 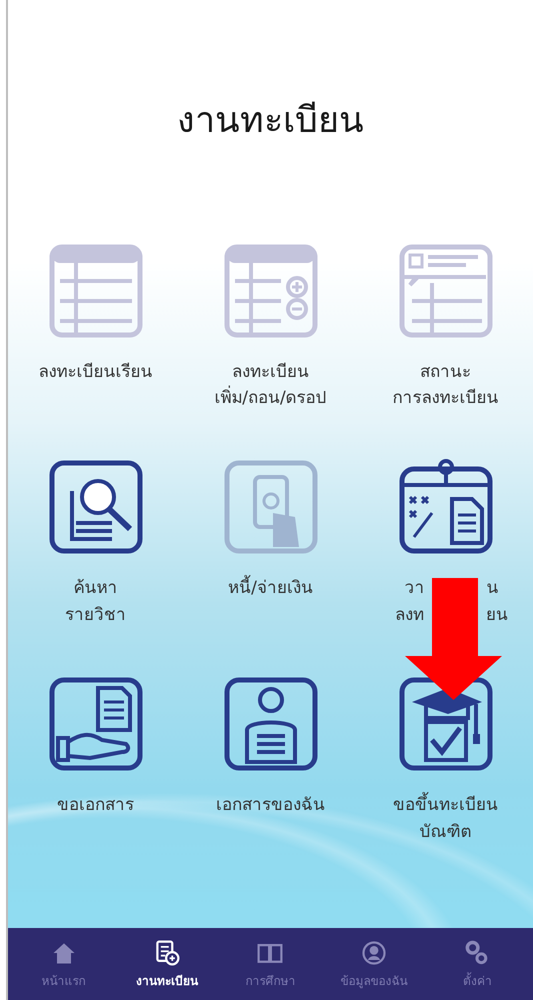 I want to click on profile-icon, so click(x=374, y=952).